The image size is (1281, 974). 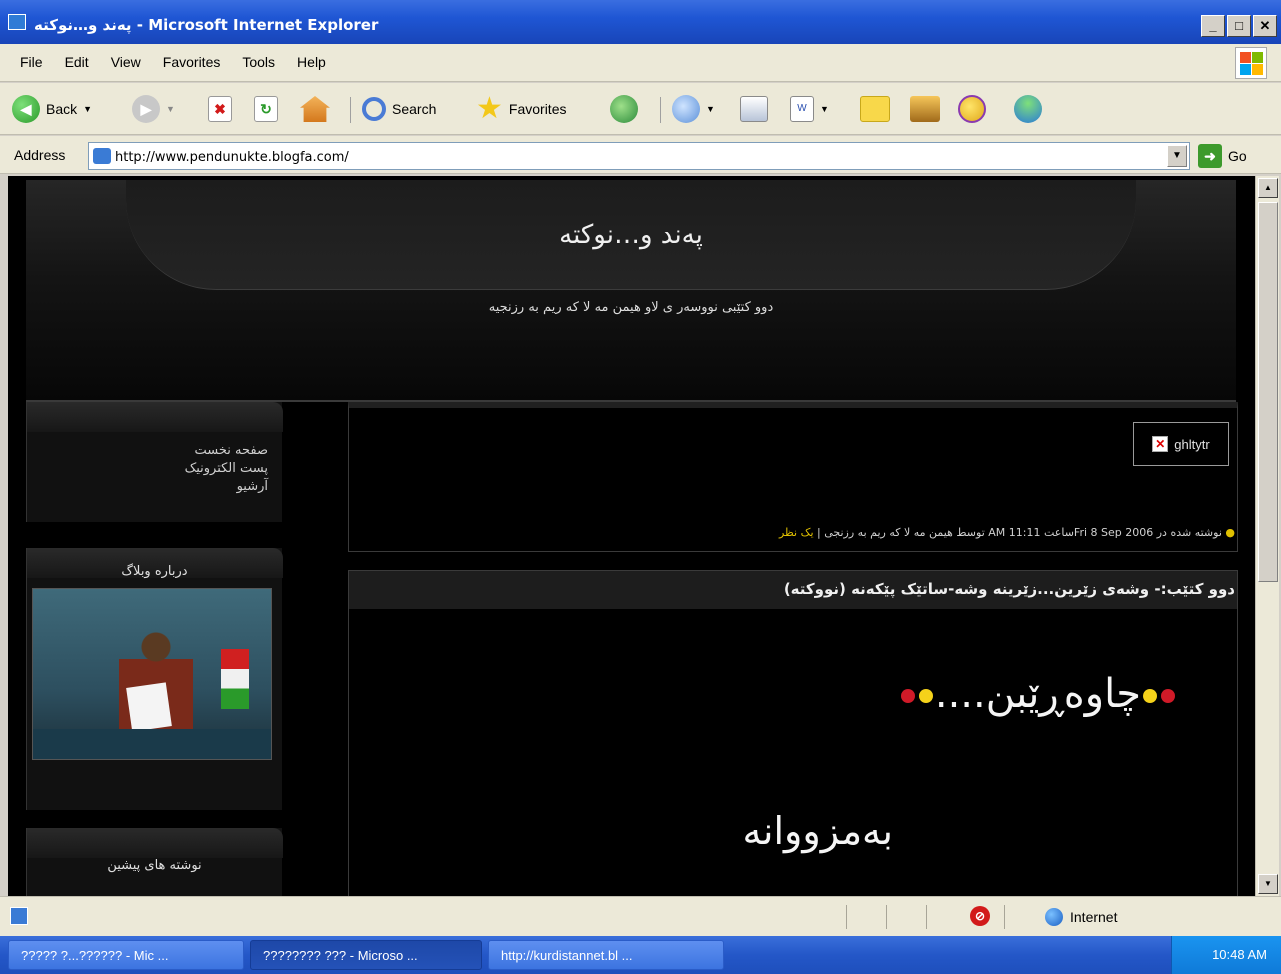 I want to click on sidebar-tab, so click(x=155, y=843).